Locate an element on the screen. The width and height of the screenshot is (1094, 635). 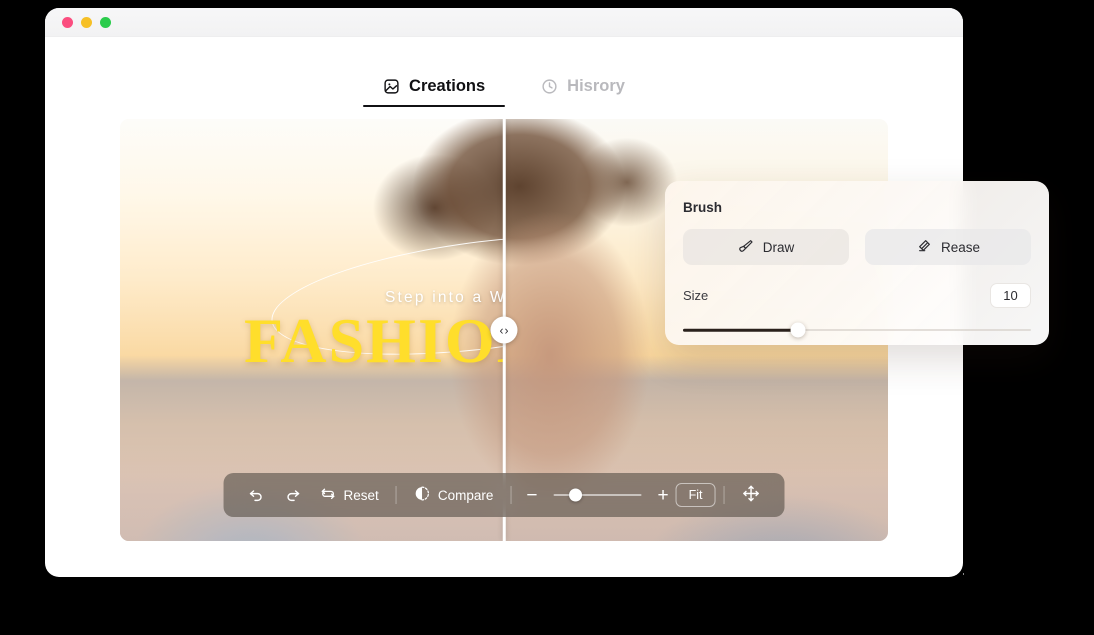
reset-button: Reset is located at coordinates (349, 495).